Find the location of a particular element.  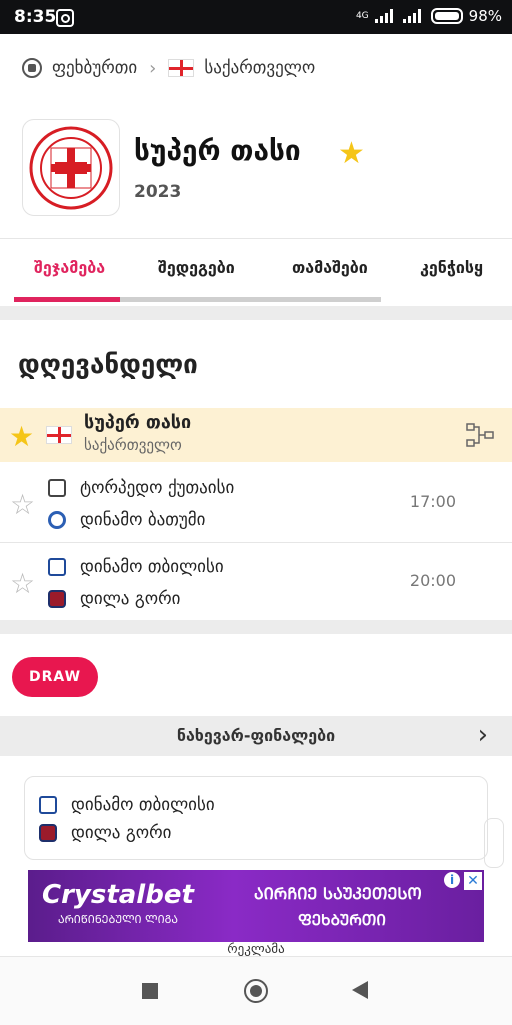

competition-title: სუპერ თასი is located at coordinates (217, 150).